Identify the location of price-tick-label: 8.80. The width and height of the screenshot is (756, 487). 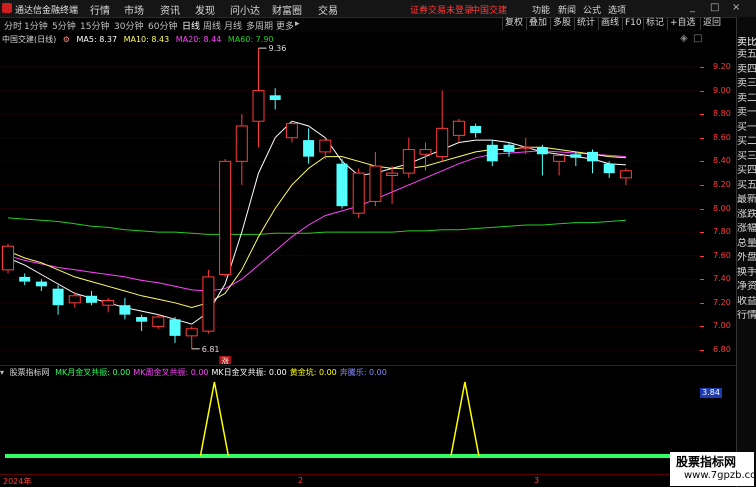
(722, 114).